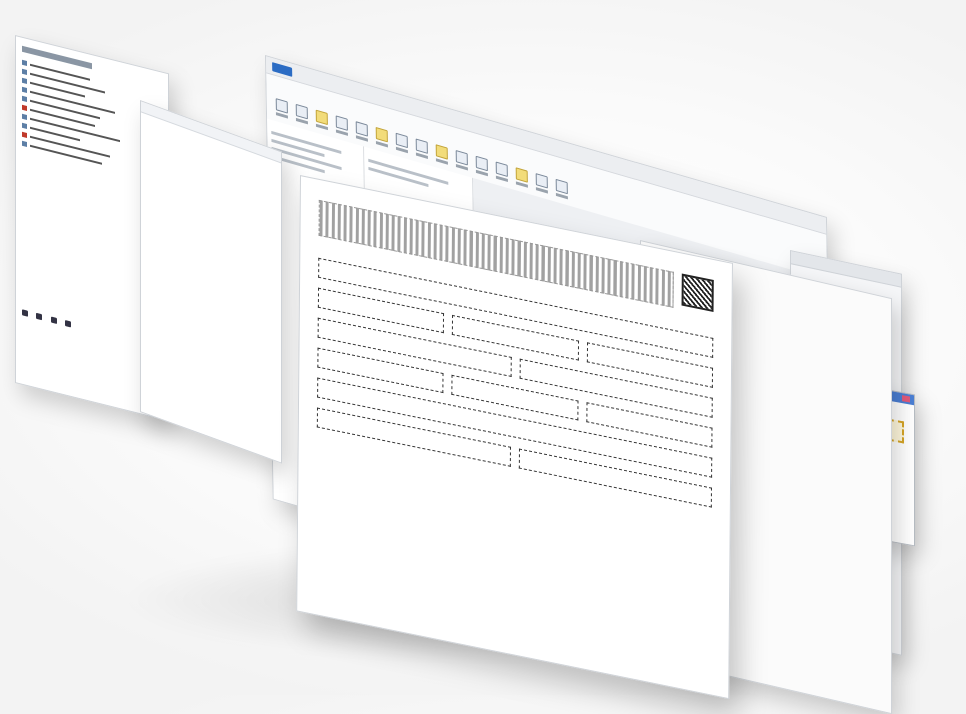 The height and width of the screenshot is (714, 966). Describe the element at coordinates (906, 399) in the screenshot. I see `close-icon` at that location.